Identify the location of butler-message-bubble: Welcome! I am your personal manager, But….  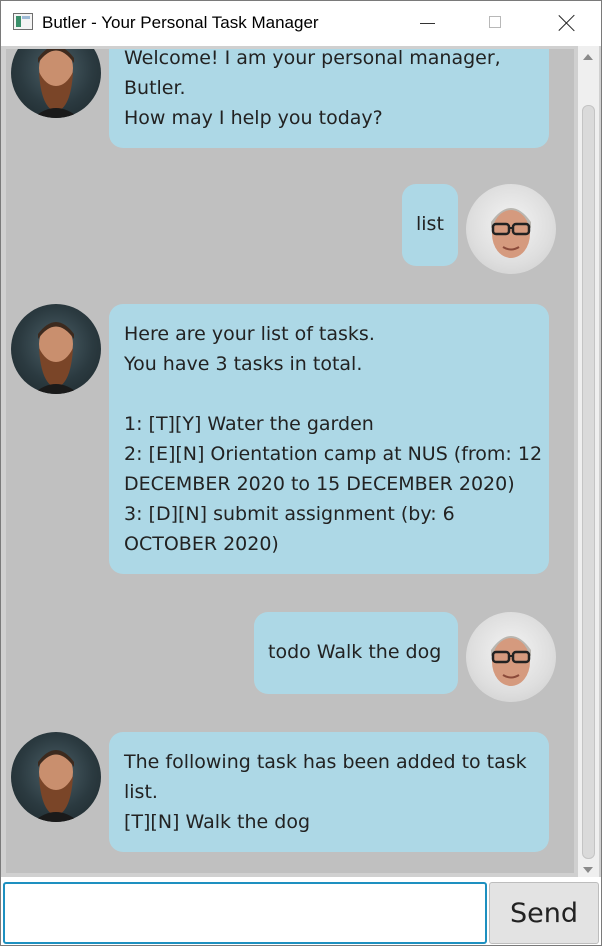
(329, 98).